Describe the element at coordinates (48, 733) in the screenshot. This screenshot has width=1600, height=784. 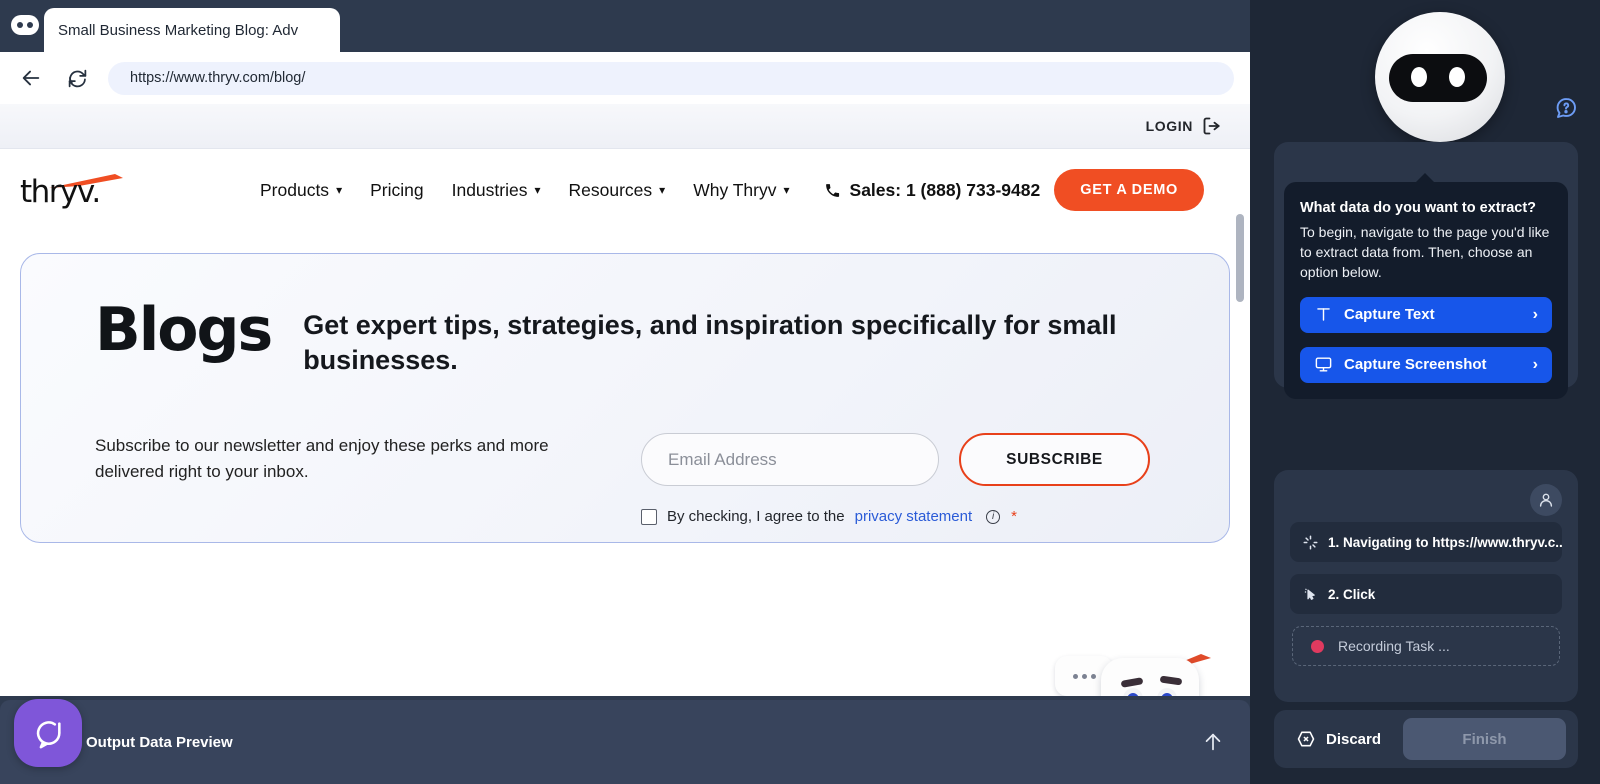
I see `chat-bubble-icon` at that location.